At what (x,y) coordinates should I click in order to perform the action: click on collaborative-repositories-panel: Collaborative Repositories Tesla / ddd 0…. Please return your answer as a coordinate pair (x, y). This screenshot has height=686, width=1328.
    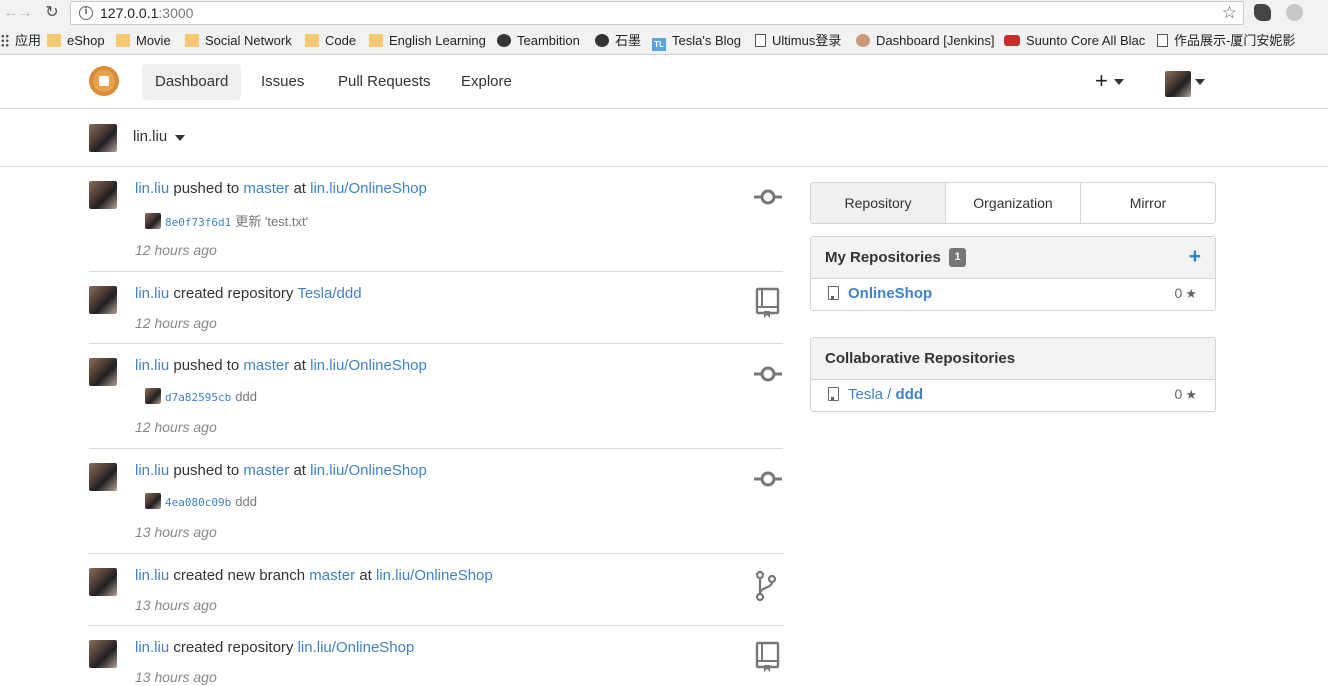
    Looking at the image, I should click on (1013, 374).